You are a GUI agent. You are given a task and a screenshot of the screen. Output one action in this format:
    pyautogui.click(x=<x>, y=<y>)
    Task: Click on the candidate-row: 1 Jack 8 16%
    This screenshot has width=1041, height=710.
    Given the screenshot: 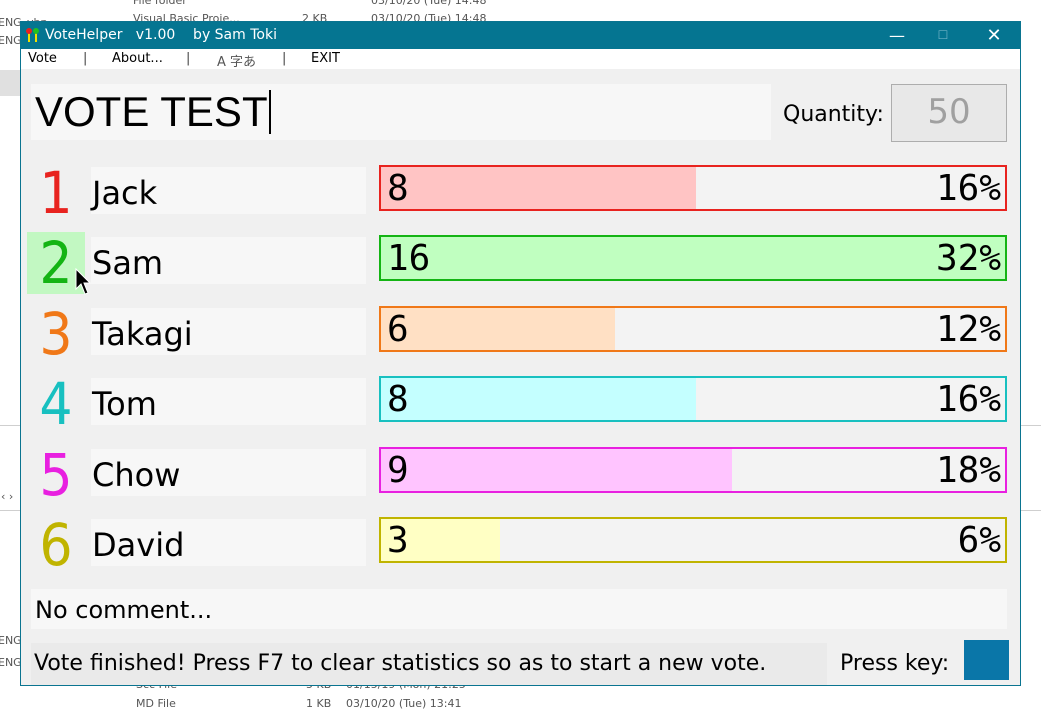 What is the action you would take?
    pyautogui.click(x=520, y=193)
    